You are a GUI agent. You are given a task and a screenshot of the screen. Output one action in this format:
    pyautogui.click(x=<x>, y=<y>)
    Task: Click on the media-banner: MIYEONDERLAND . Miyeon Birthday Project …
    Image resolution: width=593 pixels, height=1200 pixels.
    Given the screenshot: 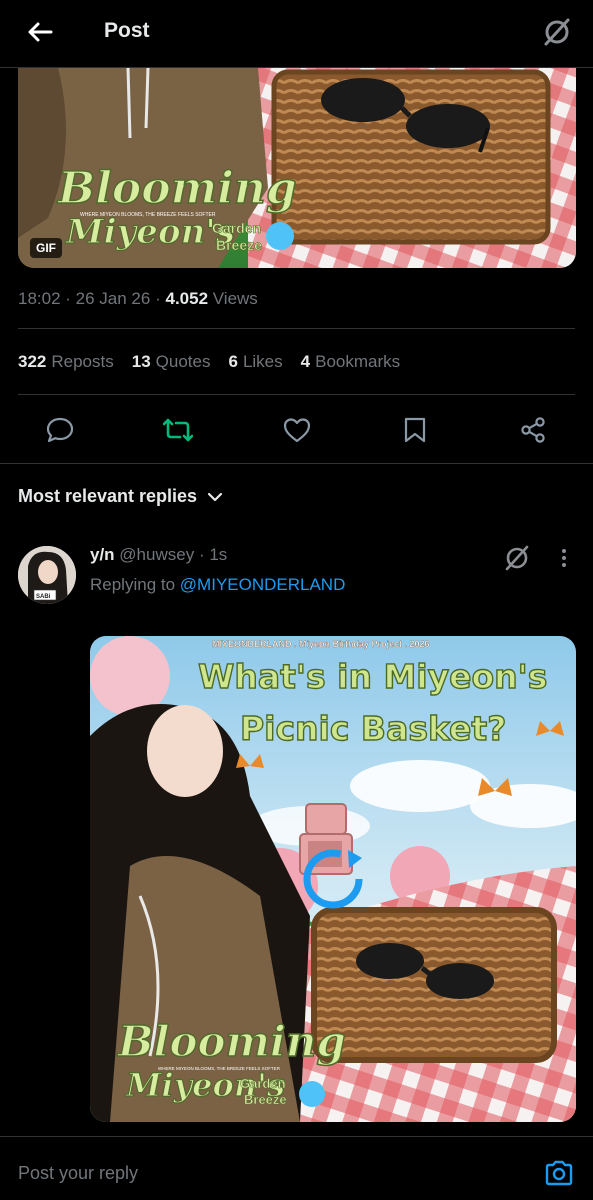 What is the action you would take?
    pyautogui.click(x=321, y=644)
    